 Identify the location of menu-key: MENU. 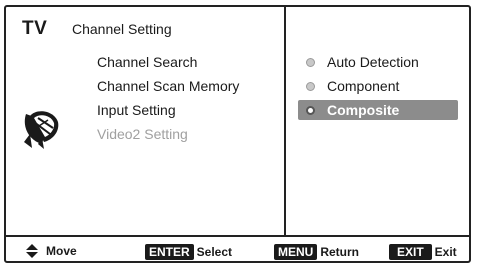
(296, 252).